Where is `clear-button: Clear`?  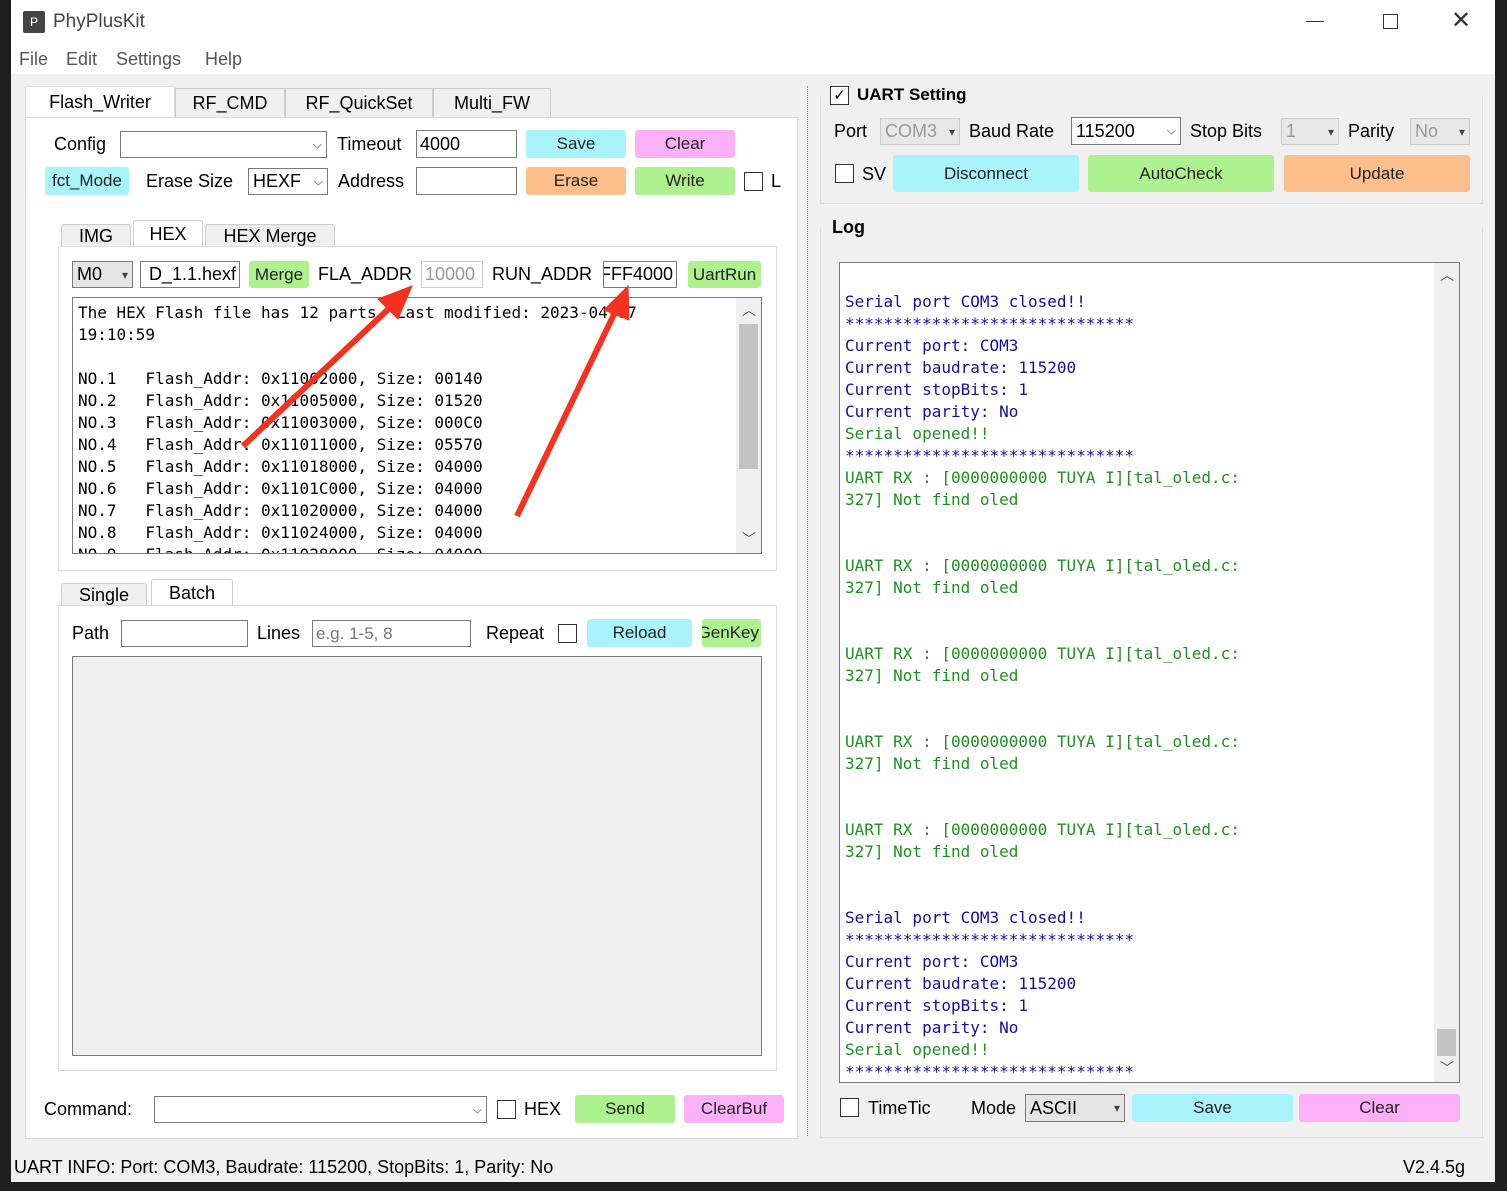
clear-button: Clear is located at coordinates (685, 144).